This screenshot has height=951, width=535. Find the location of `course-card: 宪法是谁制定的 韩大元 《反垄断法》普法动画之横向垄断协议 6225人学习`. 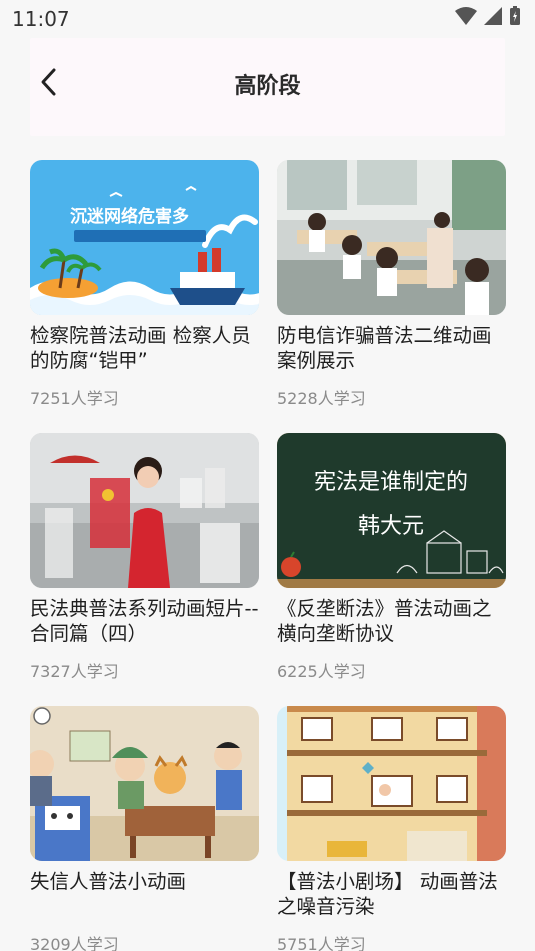

course-card: 宪法是谁制定的 韩大元 《反垄断法》普法动画之横向垄断协议 6225人学习 is located at coordinates (391, 557).